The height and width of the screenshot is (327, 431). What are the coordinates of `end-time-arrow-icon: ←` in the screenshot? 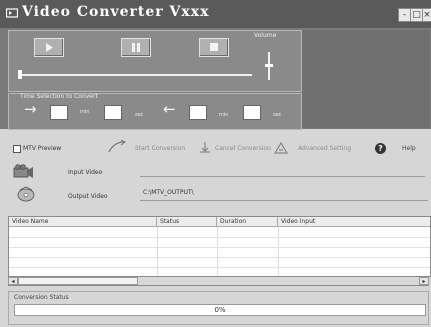 It's located at (169, 109).